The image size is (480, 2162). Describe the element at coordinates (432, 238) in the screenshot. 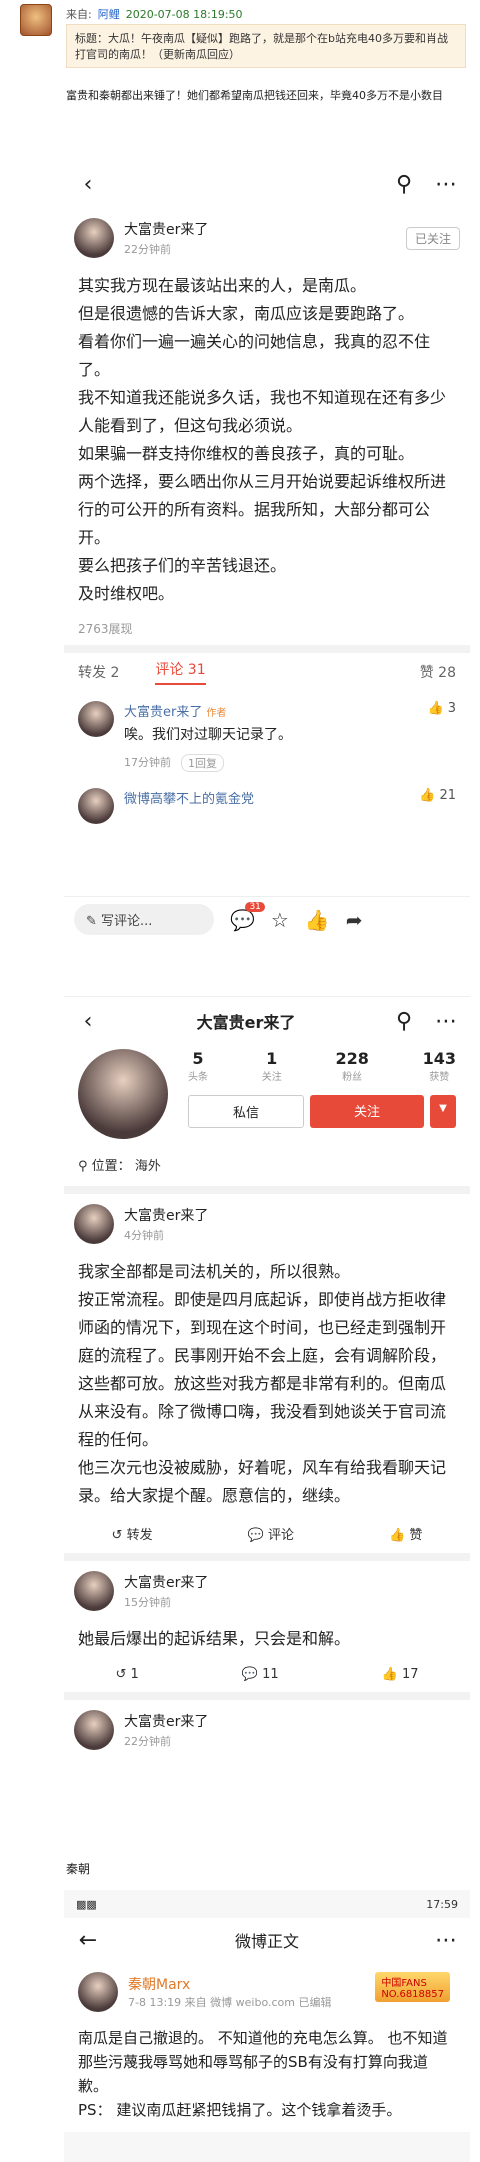

I see `followed-button: 已关注` at that location.